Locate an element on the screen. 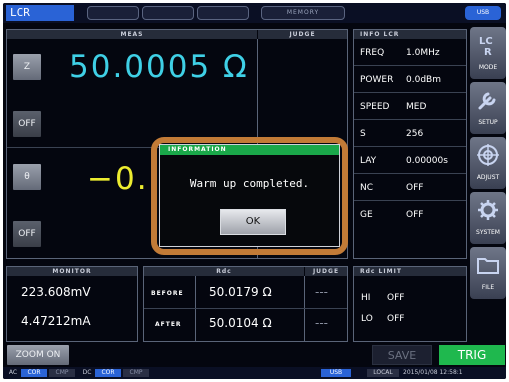 The height and width of the screenshot is (382, 509). setup-button: SETUP is located at coordinates (488, 108).